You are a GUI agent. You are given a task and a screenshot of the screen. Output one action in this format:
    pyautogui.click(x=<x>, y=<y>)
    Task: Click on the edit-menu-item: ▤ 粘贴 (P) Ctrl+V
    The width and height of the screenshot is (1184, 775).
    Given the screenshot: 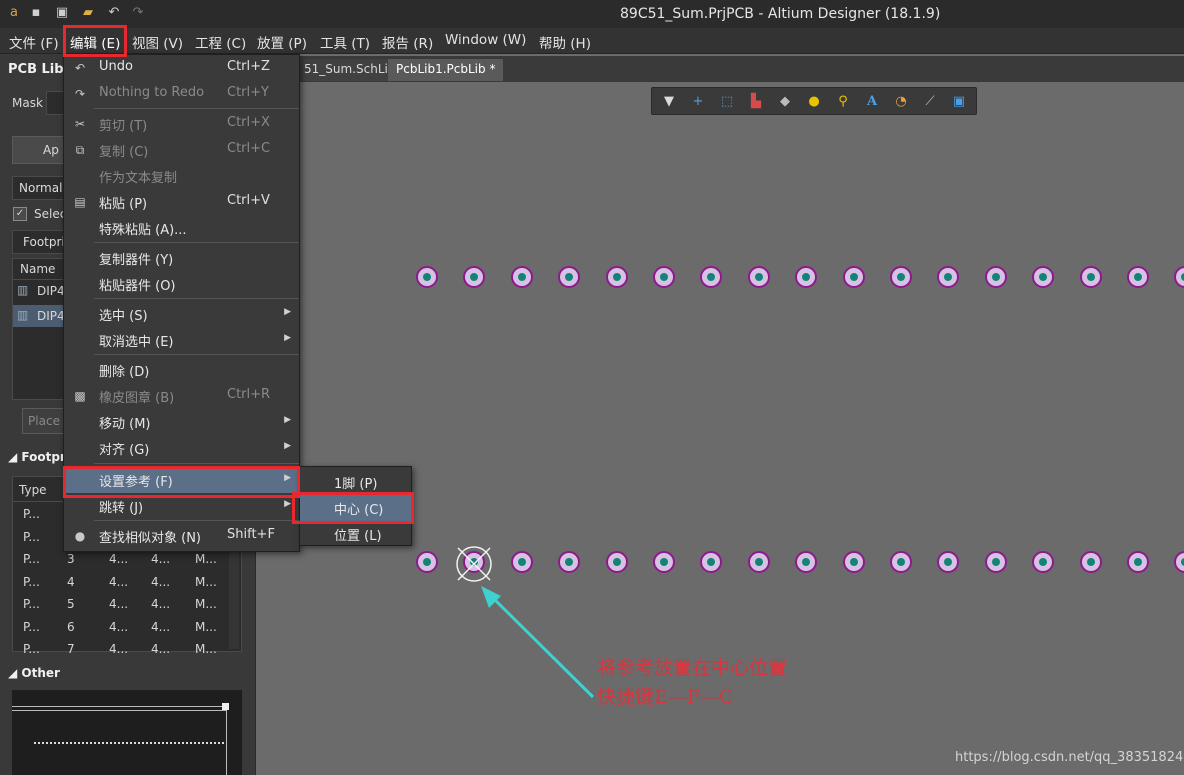 What is the action you would take?
    pyautogui.click(x=181, y=202)
    